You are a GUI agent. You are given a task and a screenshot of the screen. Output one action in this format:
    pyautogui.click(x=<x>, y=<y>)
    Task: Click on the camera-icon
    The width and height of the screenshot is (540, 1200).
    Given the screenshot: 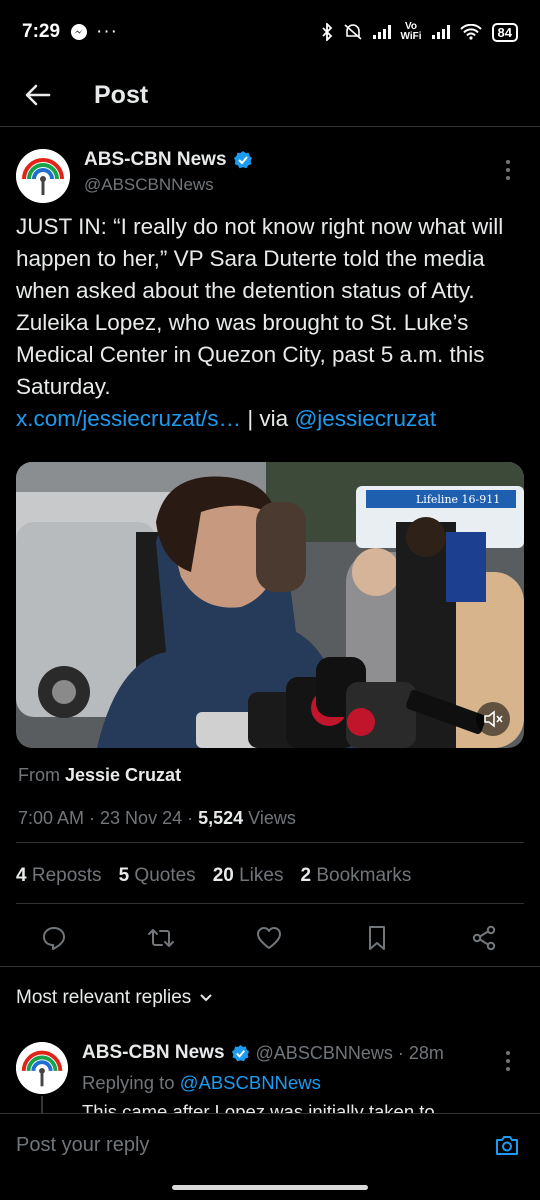 What is the action you would take?
    pyautogui.click(x=507, y=1145)
    